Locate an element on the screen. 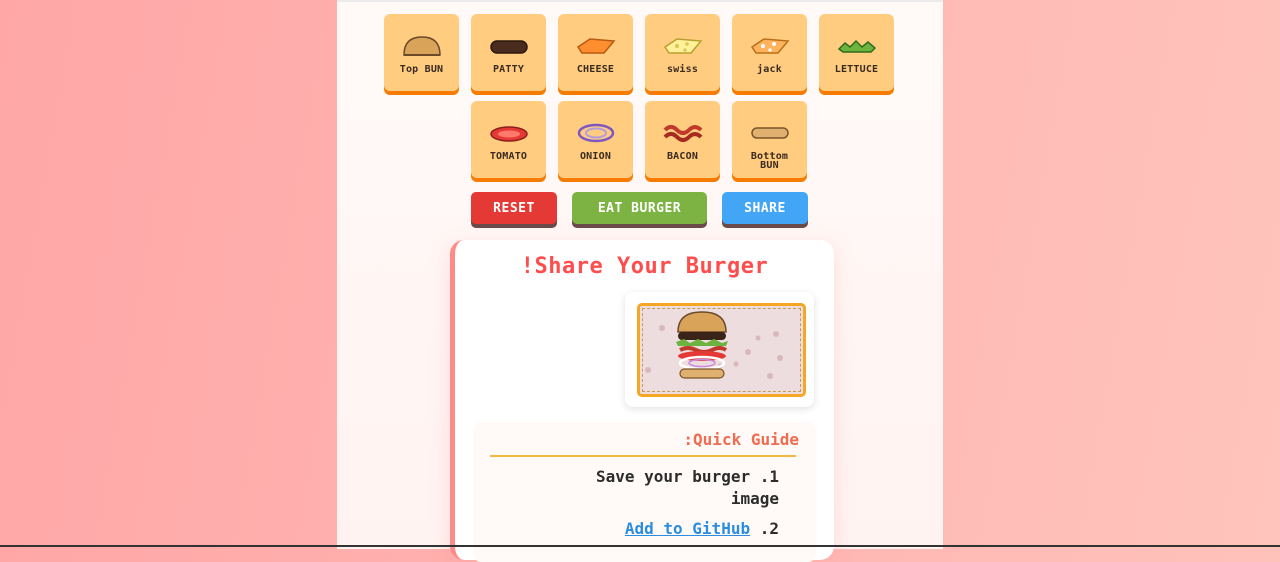  guide-step-2-number: .2 is located at coordinates (769, 528).